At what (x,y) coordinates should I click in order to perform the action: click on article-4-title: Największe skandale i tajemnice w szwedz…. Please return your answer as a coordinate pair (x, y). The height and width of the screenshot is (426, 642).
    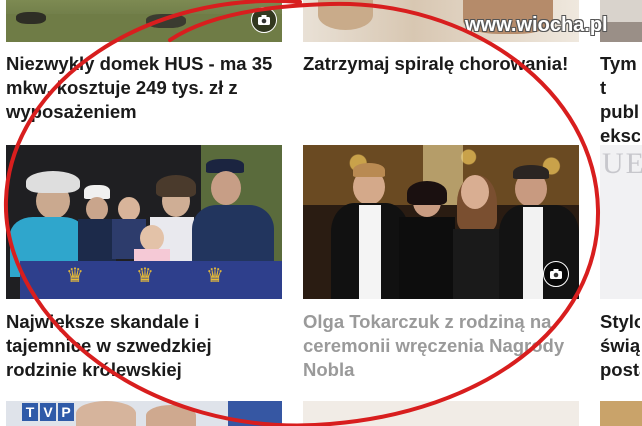
    Looking at the image, I should click on (126, 346).